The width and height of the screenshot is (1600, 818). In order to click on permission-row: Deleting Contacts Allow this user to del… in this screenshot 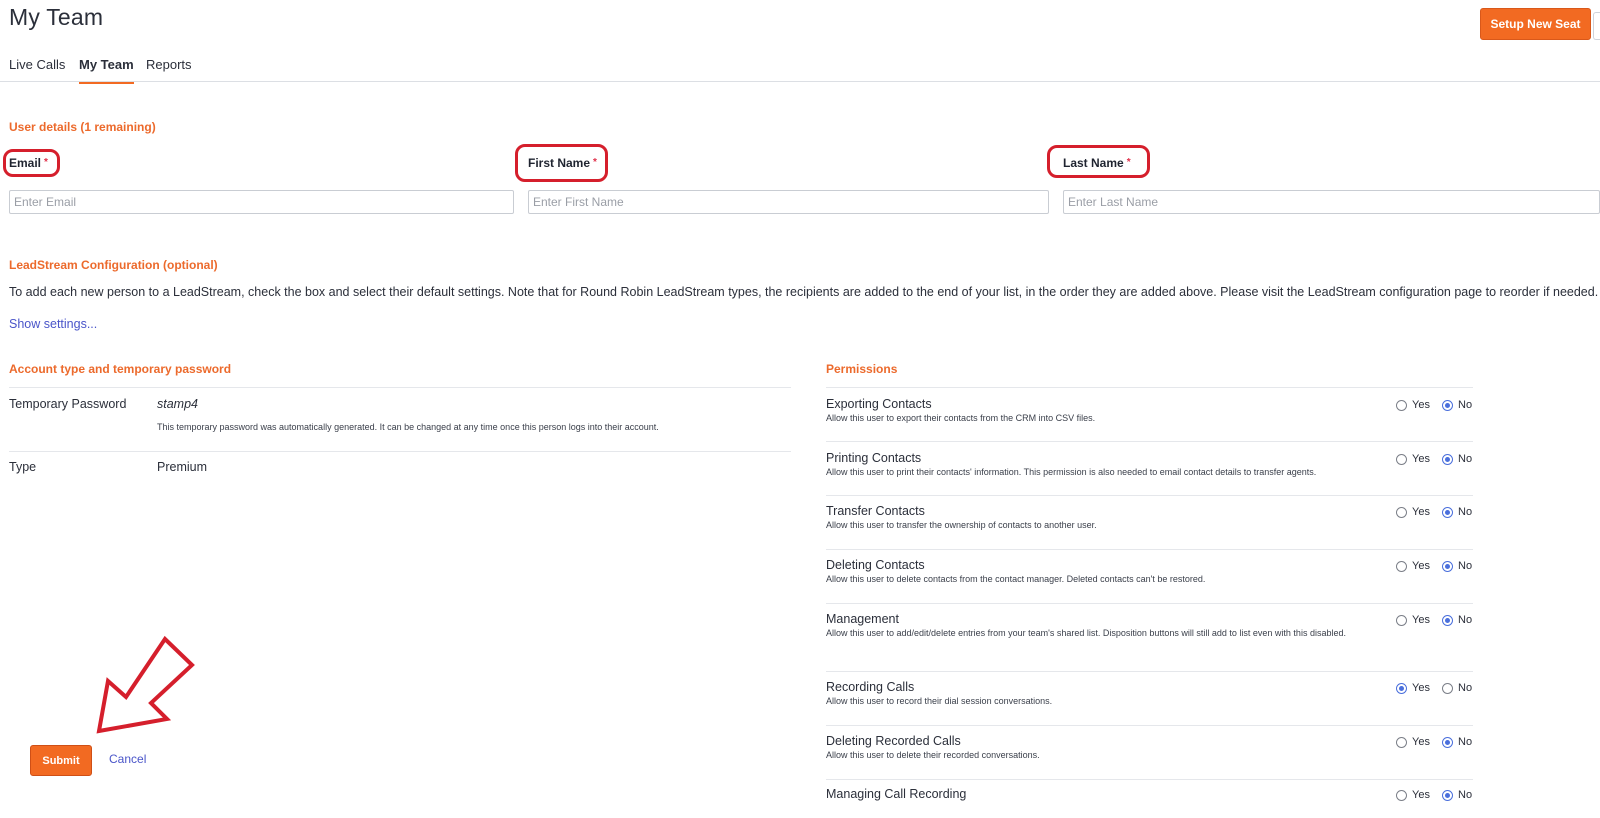, I will do `click(1149, 576)`.